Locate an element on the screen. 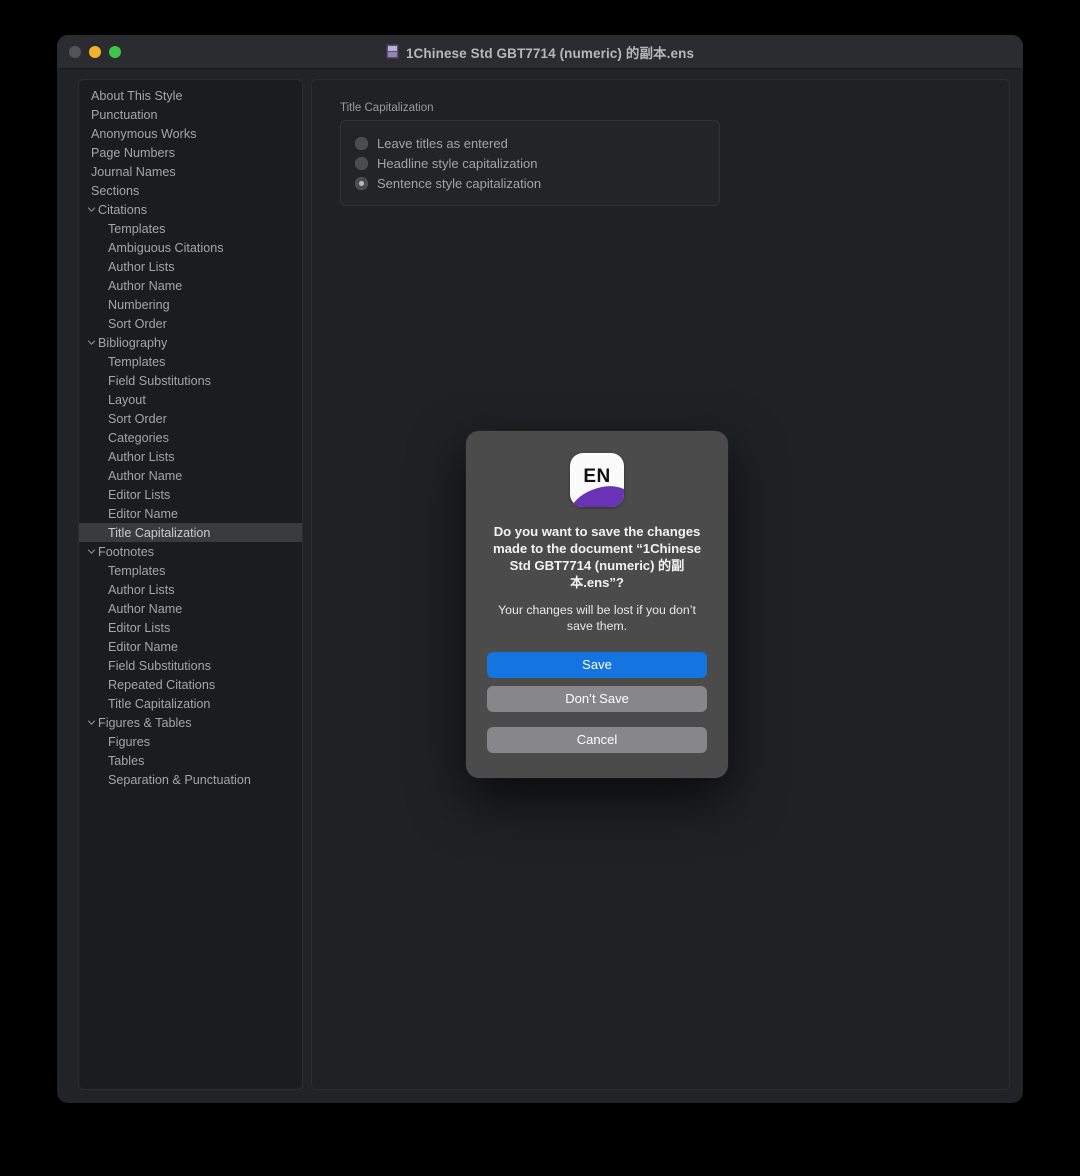  sidebar-item-label: Numbering is located at coordinates (139, 304).